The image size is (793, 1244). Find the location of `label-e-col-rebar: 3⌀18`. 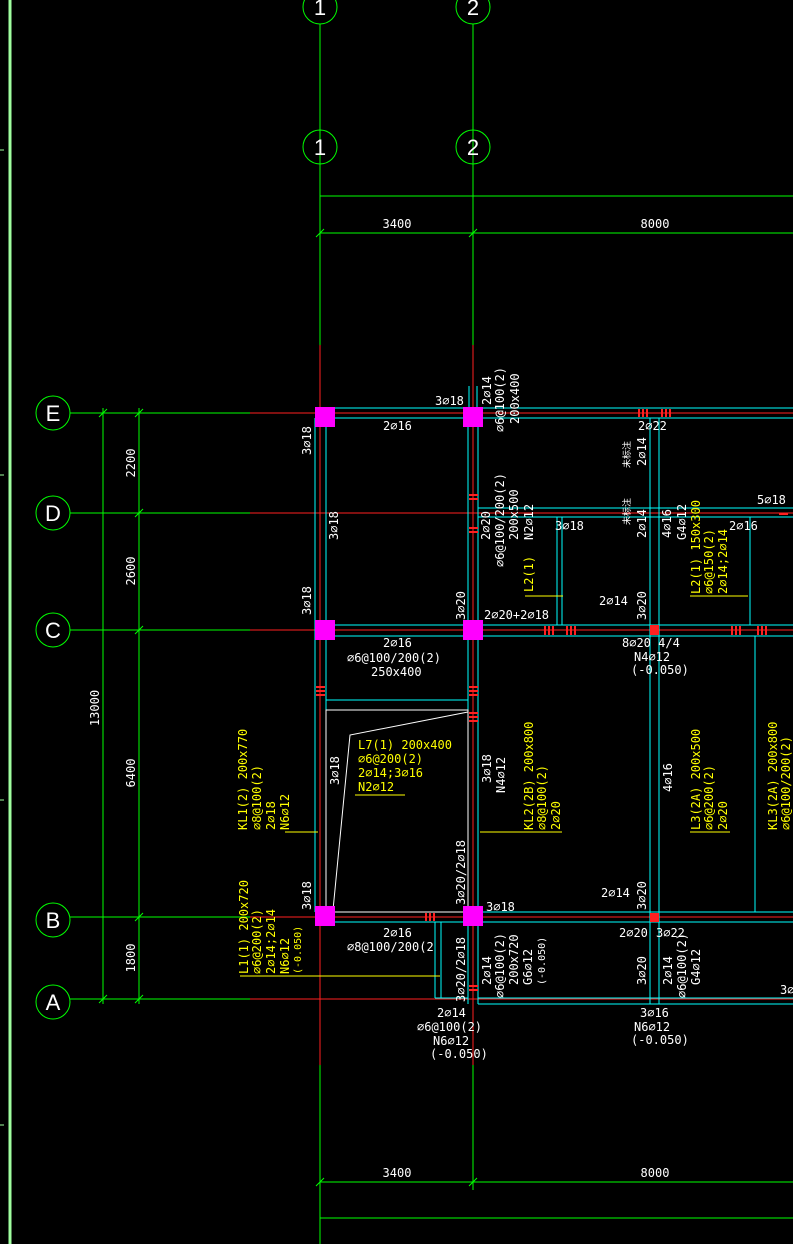

label-e-col-rebar: 3⌀18 is located at coordinates (449, 401).